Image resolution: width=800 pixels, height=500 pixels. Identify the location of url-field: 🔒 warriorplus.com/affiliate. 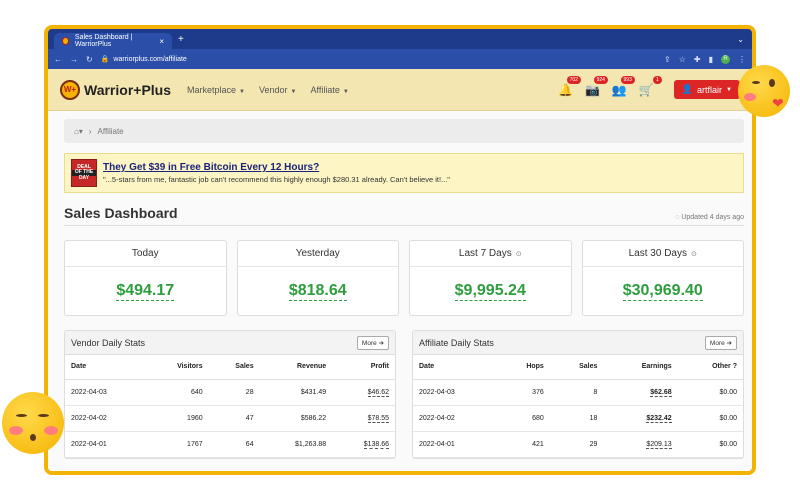
(143, 59).